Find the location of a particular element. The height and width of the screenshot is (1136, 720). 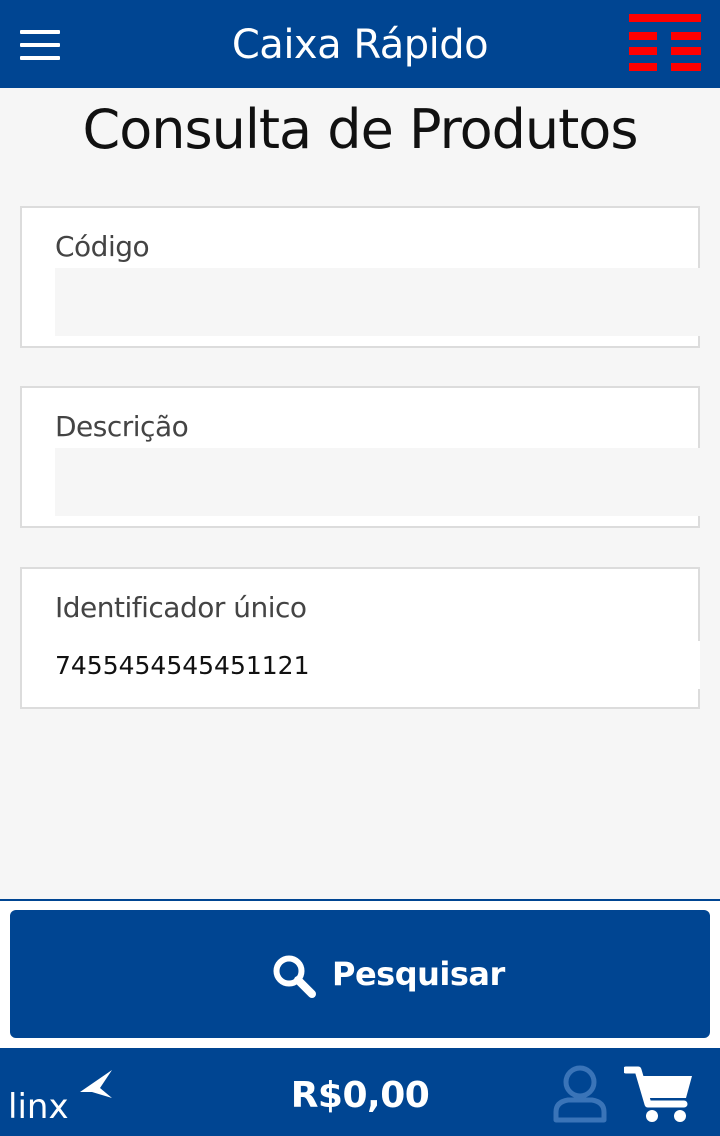

footer-bar: linx R$0,00 is located at coordinates (360, 1092).